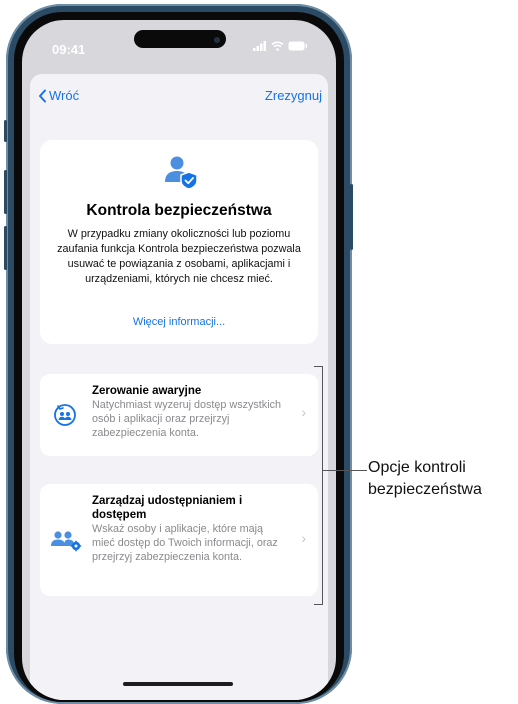 This screenshot has width=518, height=704. I want to click on emergency-reset-title: Zerowanie awaryjne, so click(147, 391).